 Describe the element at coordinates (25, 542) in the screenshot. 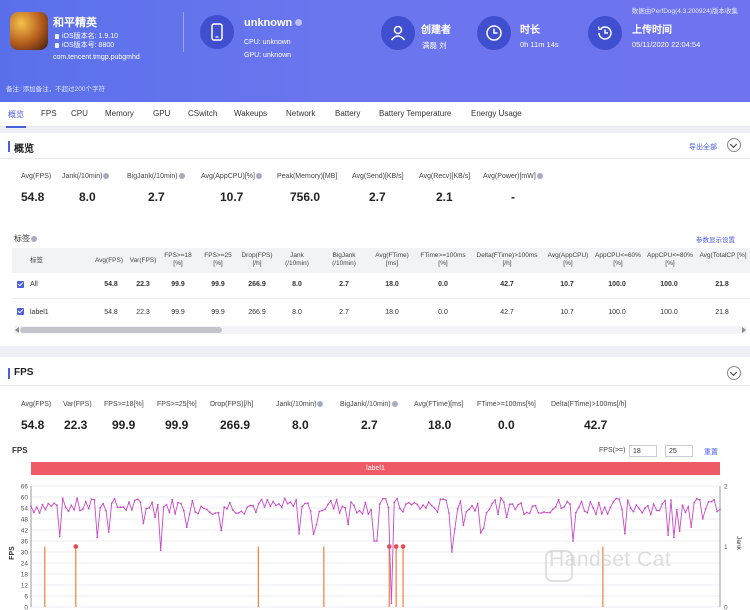

I see `y-tick-label: 36` at that location.